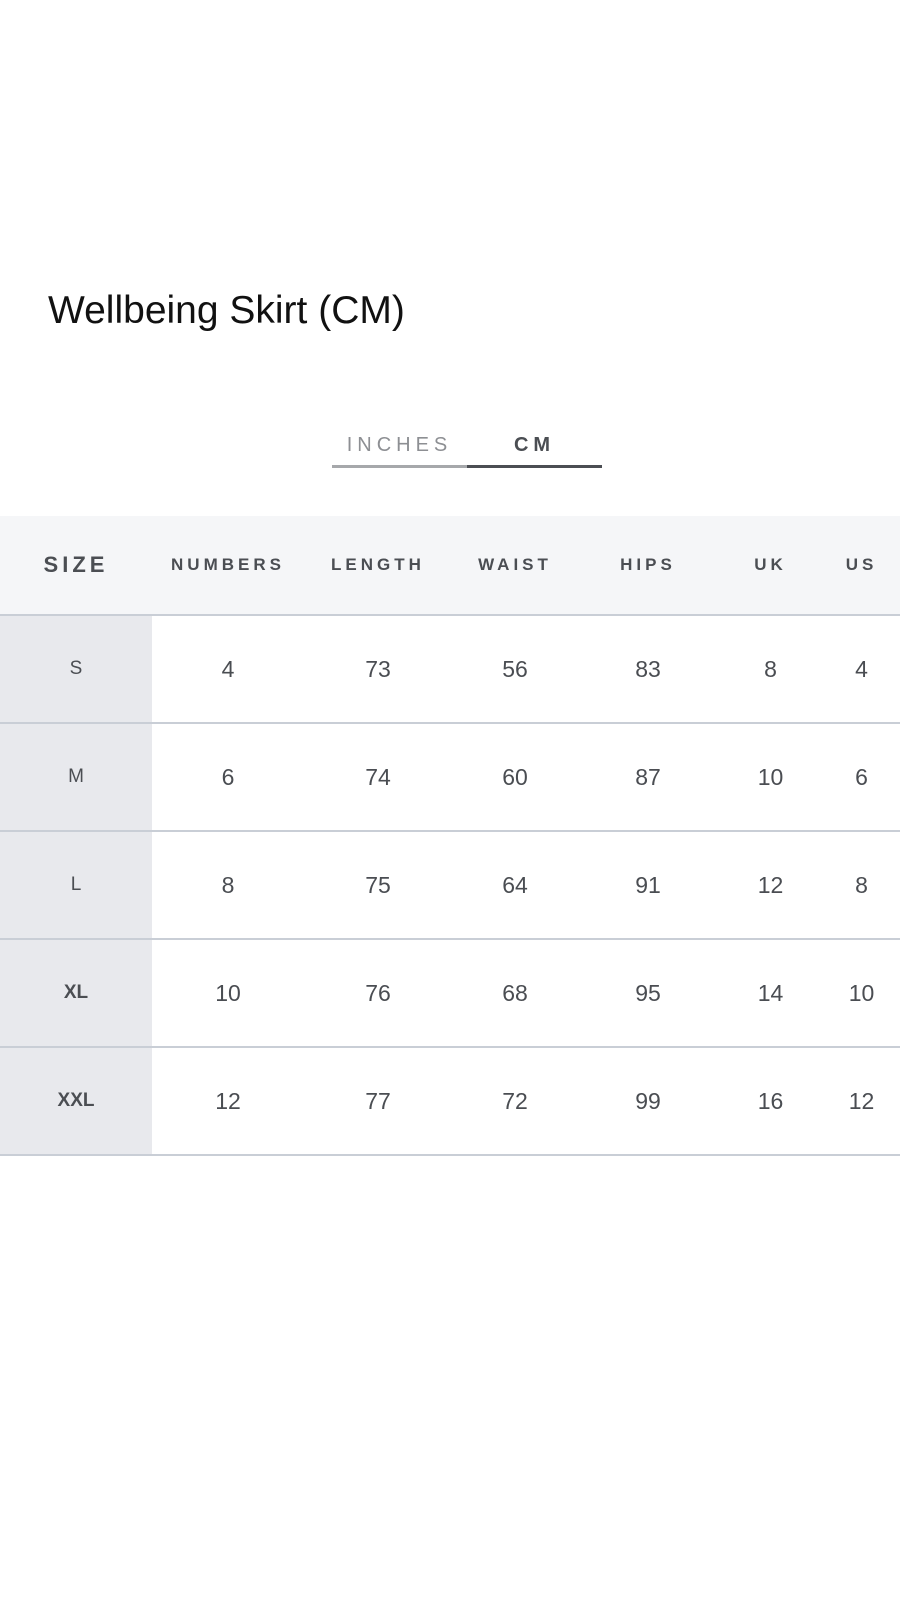 This screenshot has height=1600, width=900. Describe the element at coordinates (76, 885) in the screenshot. I see `size-cell: L` at that location.